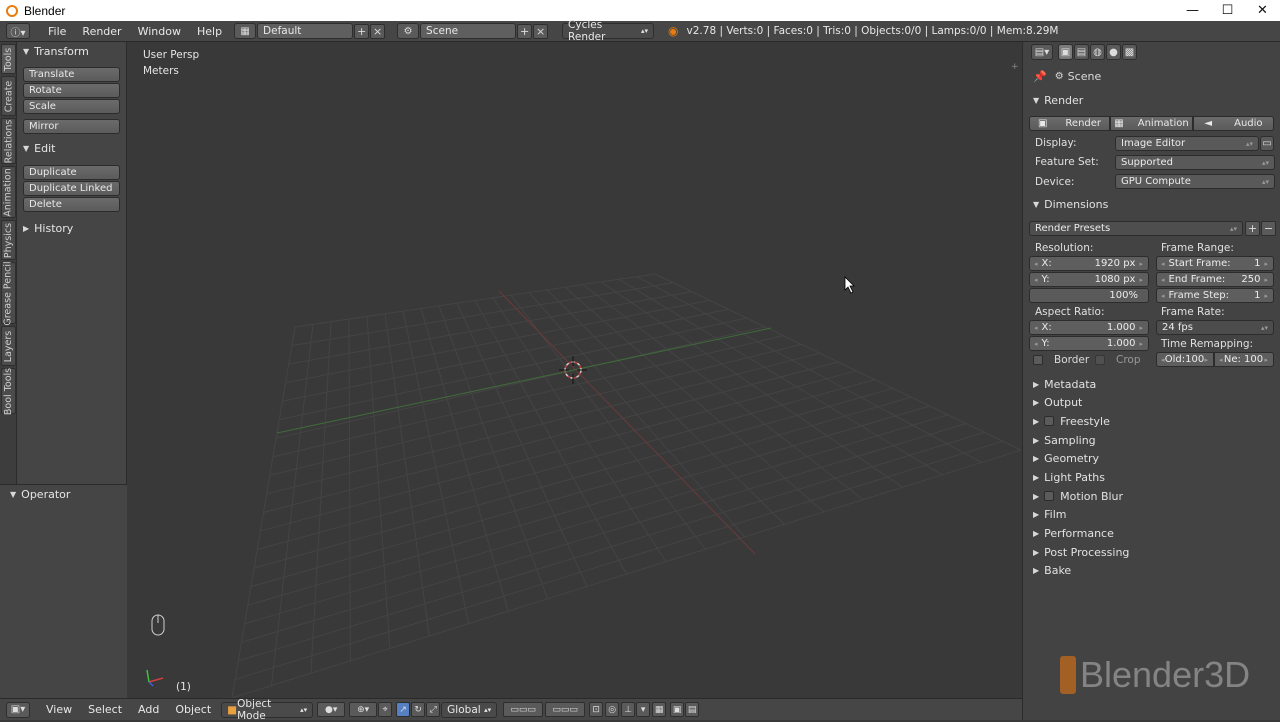 This screenshot has height=722, width=1280. What do you see at coordinates (469, 709) in the screenshot?
I see `orientation-select: Global ▴▾` at bounding box center [469, 709].